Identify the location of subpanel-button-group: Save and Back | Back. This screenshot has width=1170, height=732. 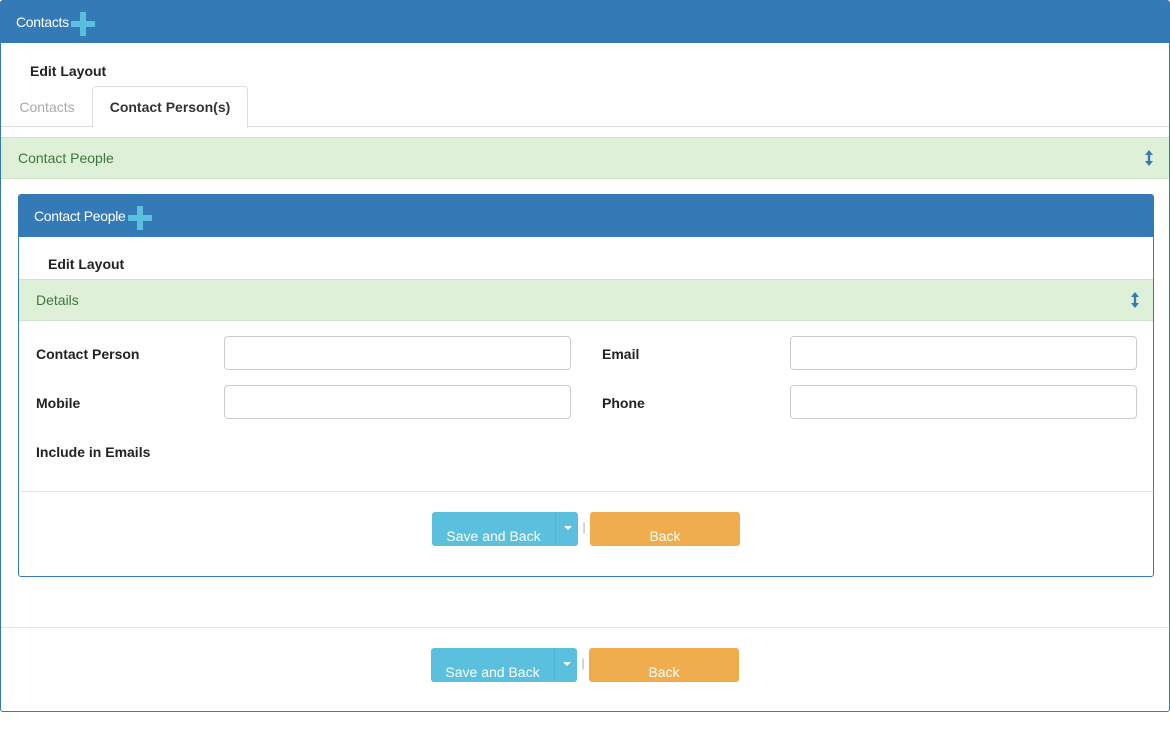
(586, 529).